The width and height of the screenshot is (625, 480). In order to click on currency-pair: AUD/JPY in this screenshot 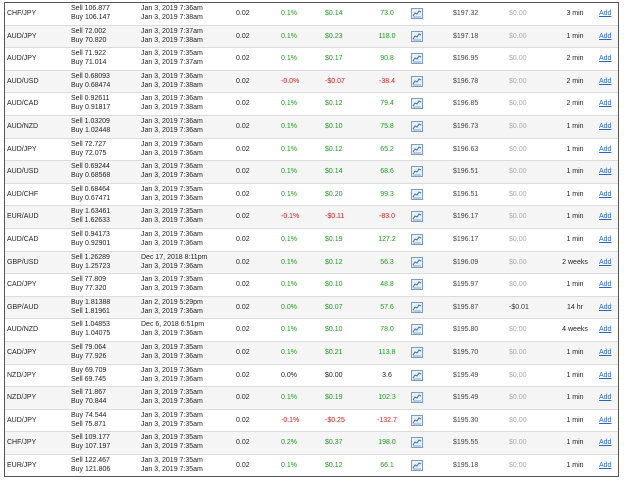, I will do `click(22, 420)`.